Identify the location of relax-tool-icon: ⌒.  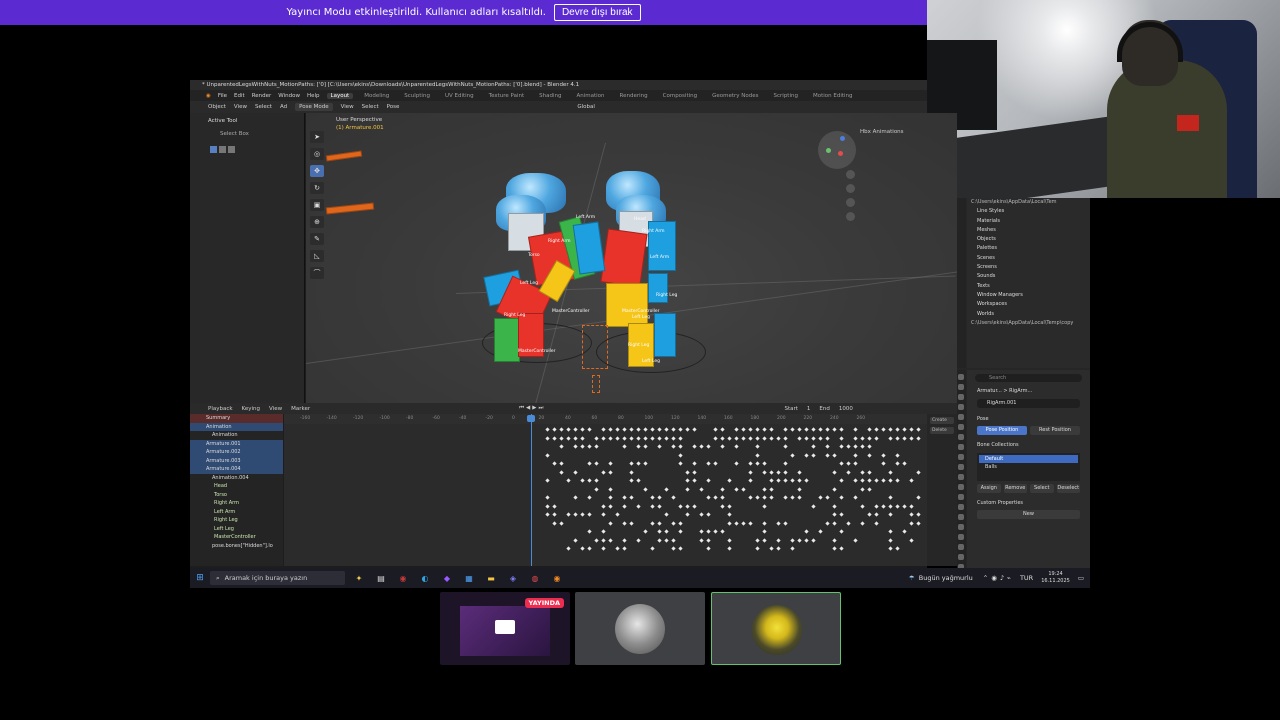
(317, 273).